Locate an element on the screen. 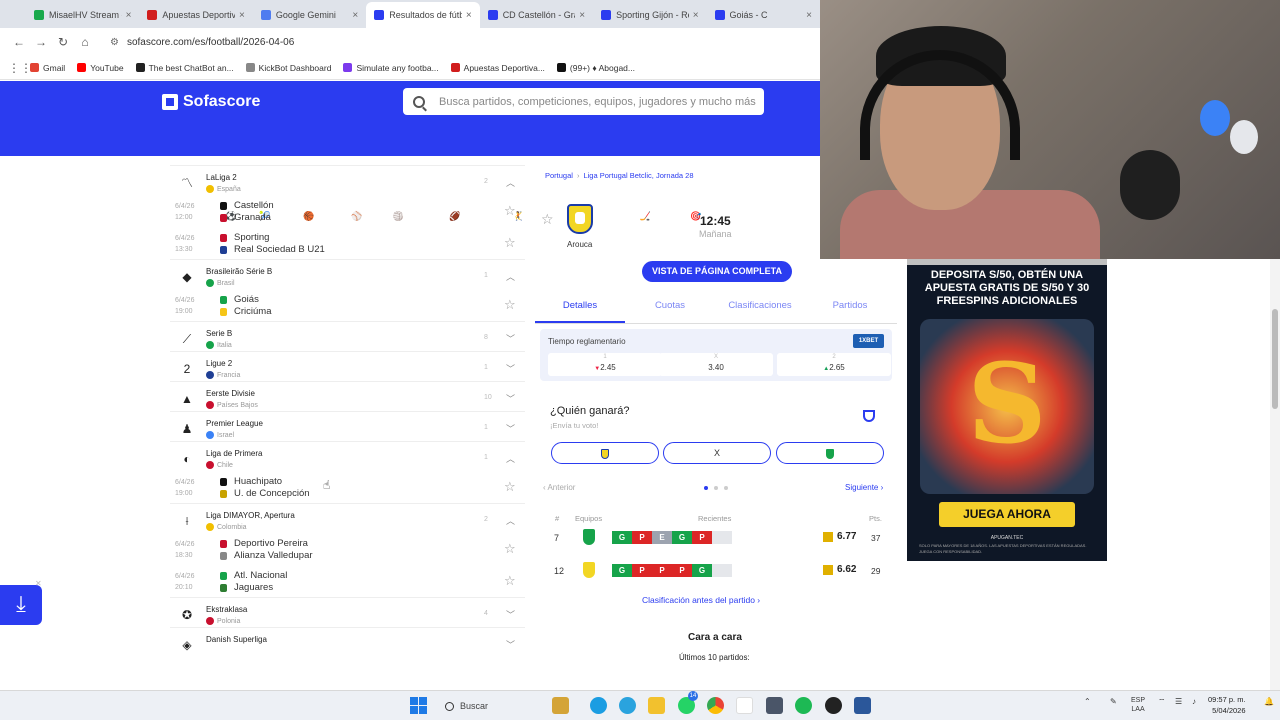  close-icon: ✕ is located at coordinates (38, 583).